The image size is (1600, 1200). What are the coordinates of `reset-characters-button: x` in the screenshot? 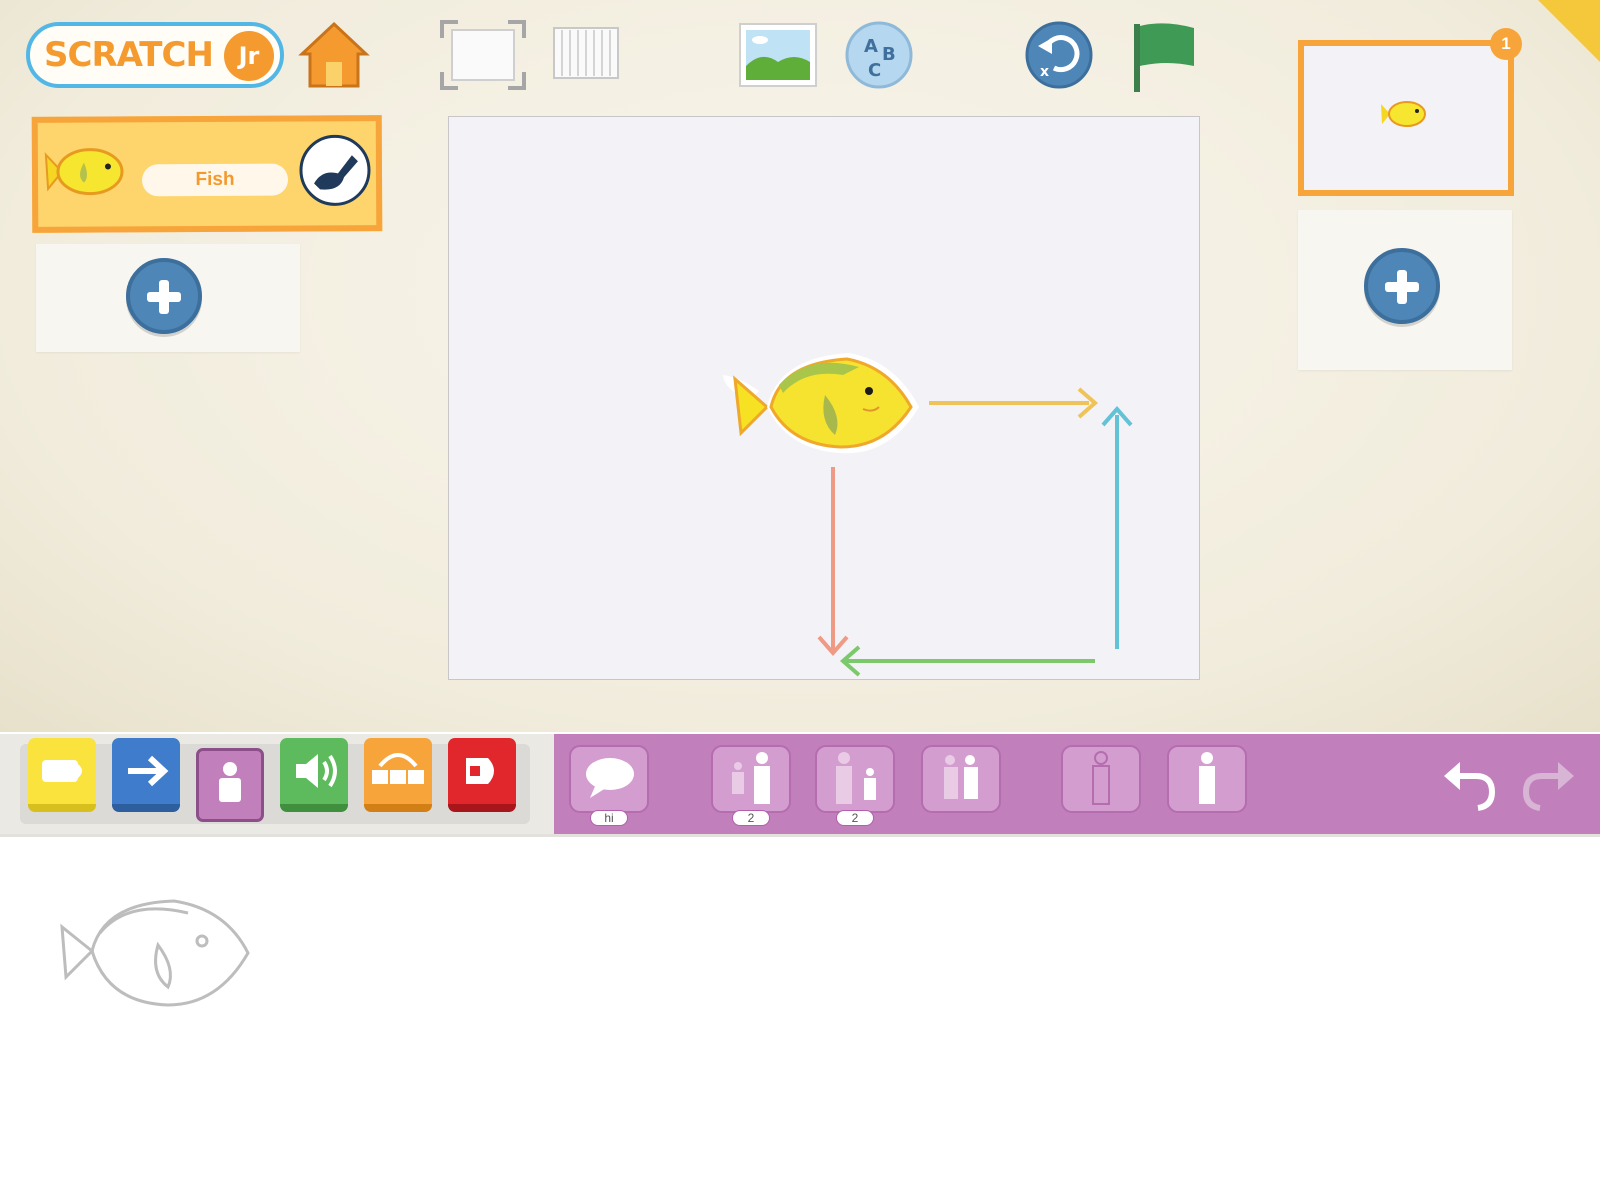 It's located at (1059, 57).